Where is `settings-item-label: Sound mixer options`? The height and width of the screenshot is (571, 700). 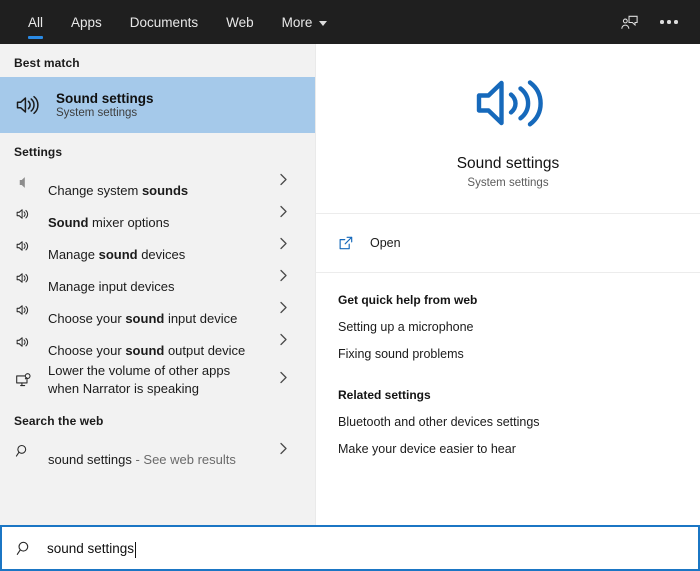
settings-item-label: Sound mixer options is located at coordinates (108, 213).